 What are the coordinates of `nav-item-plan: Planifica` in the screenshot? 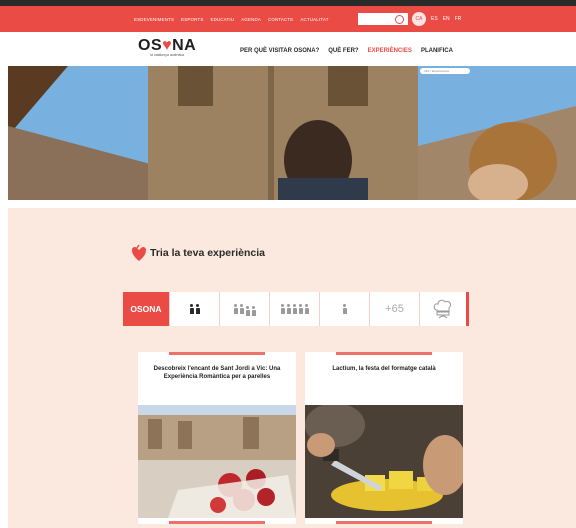 It's located at (437, 51).